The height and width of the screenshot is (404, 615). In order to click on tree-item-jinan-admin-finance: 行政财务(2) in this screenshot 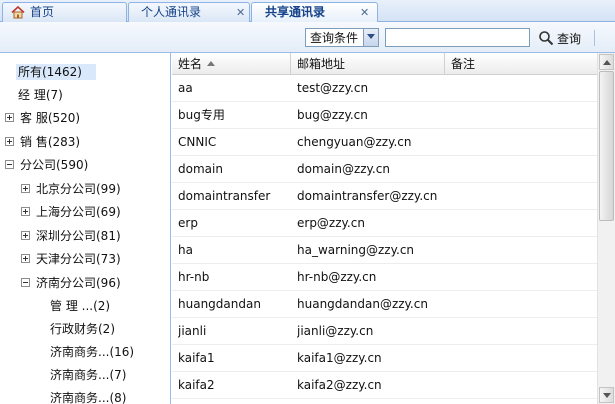, I will do `click(82, 329)`.